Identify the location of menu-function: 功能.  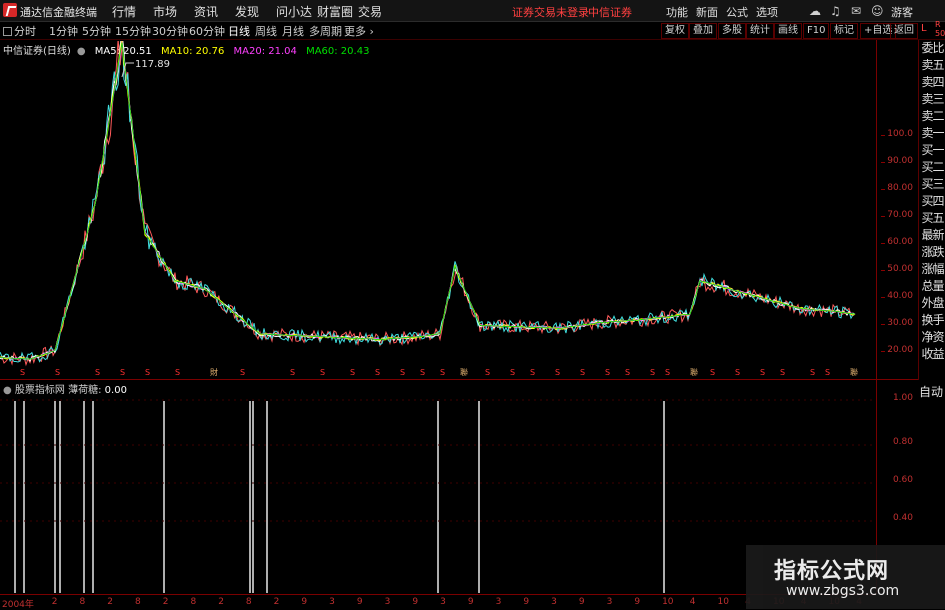
(677, 12).